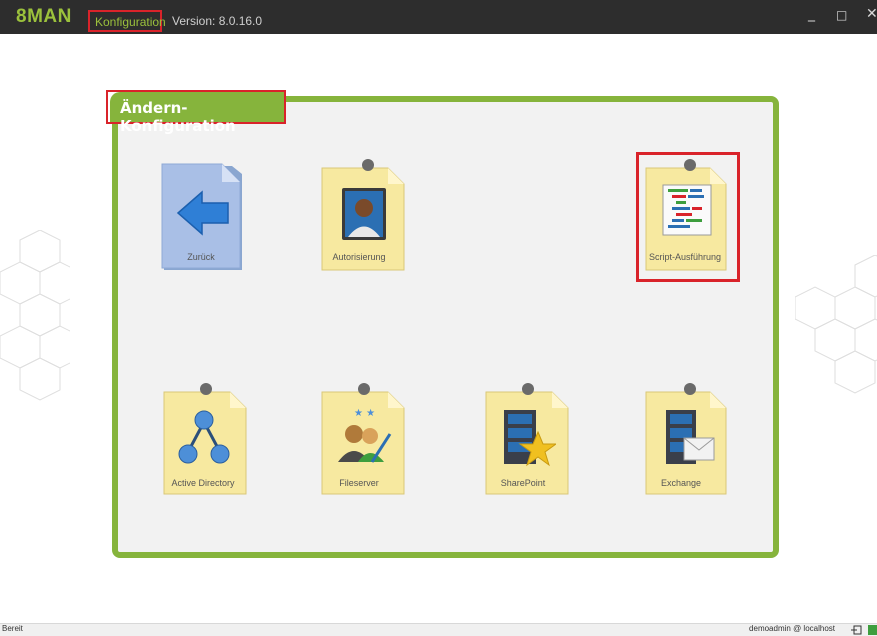 The image size is (877, 636). I want to click on connection-status-icon, so click(872, 630).